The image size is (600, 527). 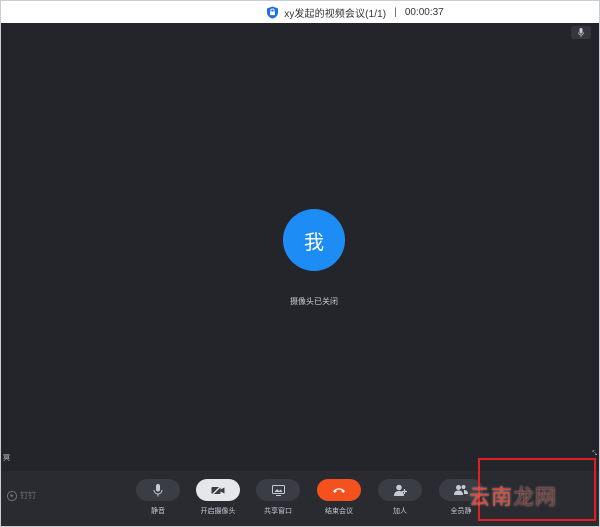 I want to click on shield-icon, so click(x=273, y=12).